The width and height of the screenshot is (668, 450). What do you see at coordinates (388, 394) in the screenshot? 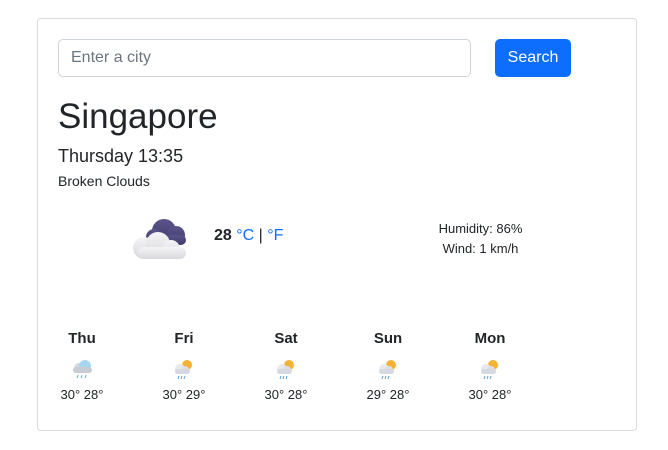
I see `forecast-temps: 29° 28°` at bounding box center [388, 394].